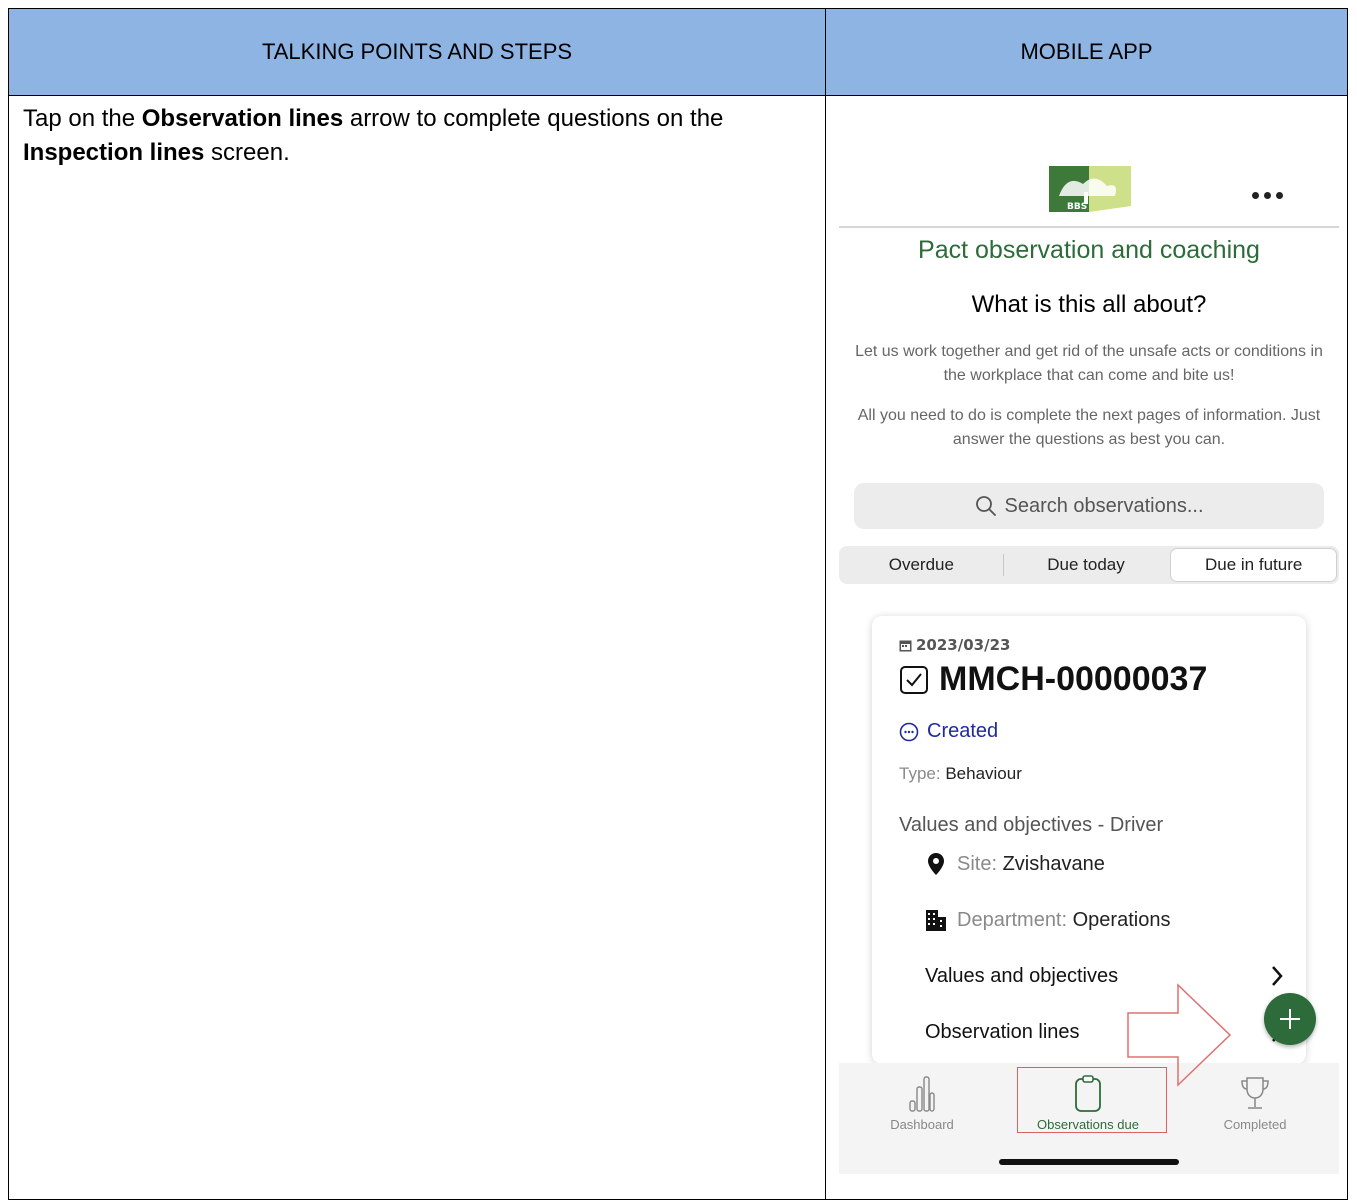 This screenshot has height=1201, width=1357. What do you see at coordinates (1272, 191) in the screenshot?
I see `more-options-icon` at bounding box center [1272, 191].